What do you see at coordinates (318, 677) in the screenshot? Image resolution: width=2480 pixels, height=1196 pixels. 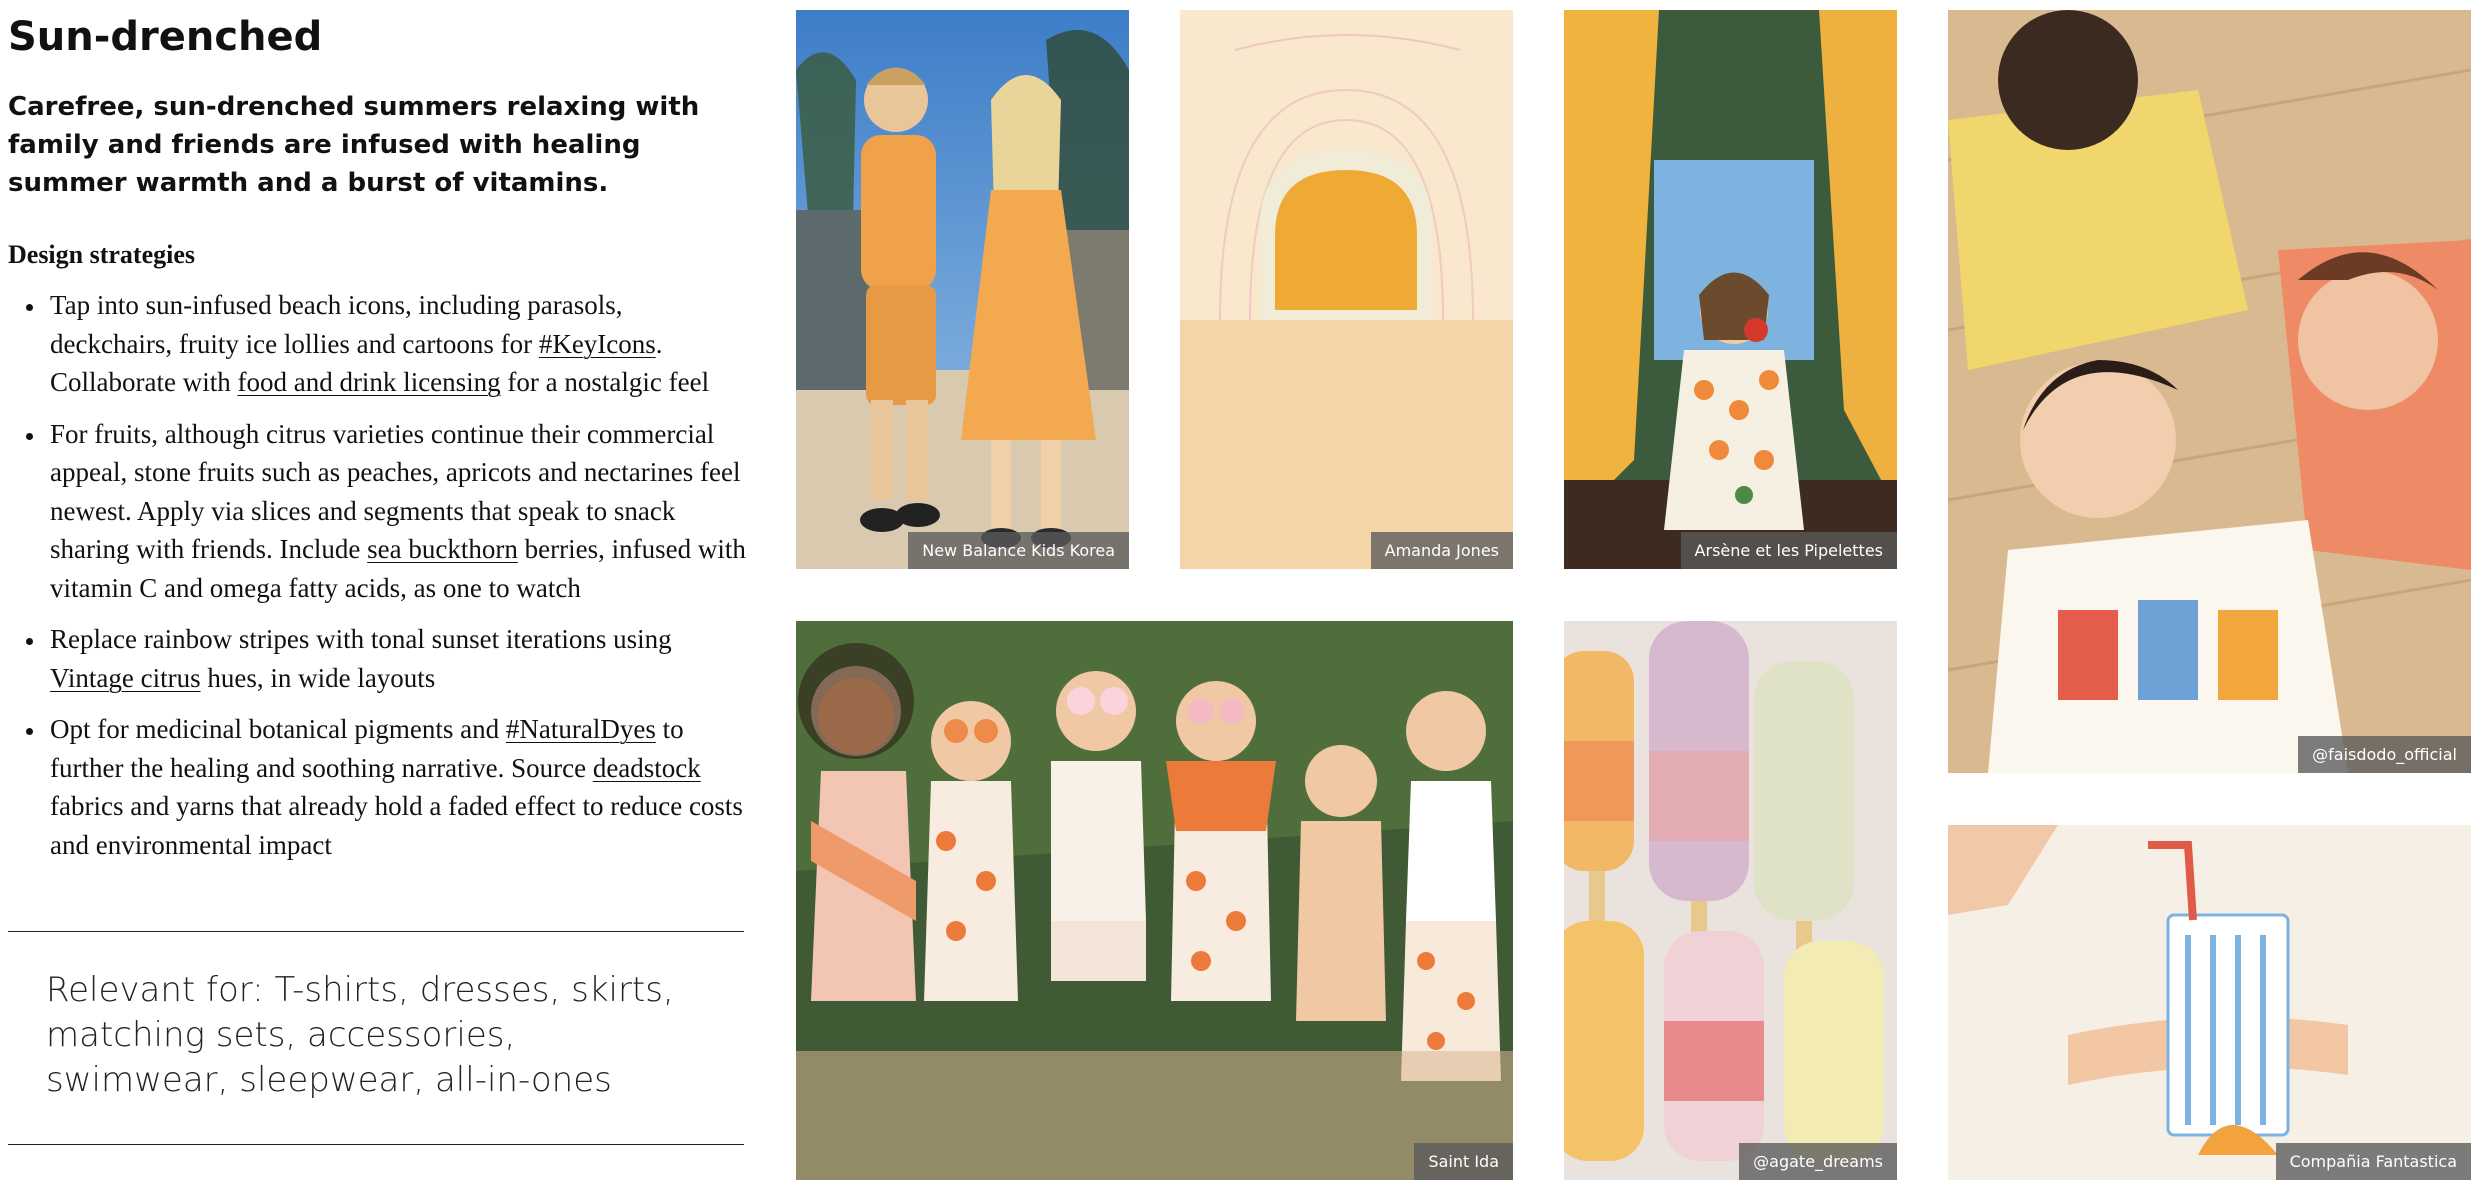 I see `strategy-text: hues, in wide layouts` at bounding box center [318, 677].